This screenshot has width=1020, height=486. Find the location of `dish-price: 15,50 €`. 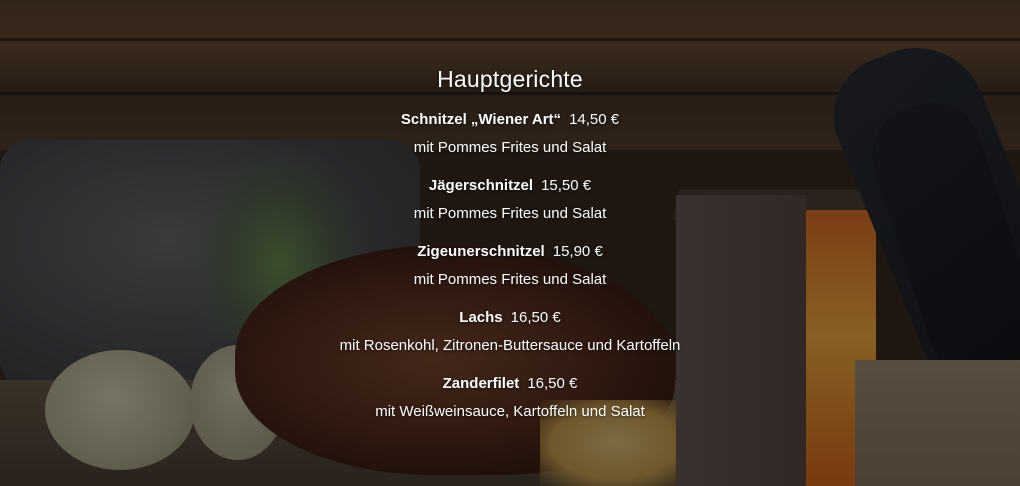

dish-price: 15,50 € is located at coordinates (566, 185).